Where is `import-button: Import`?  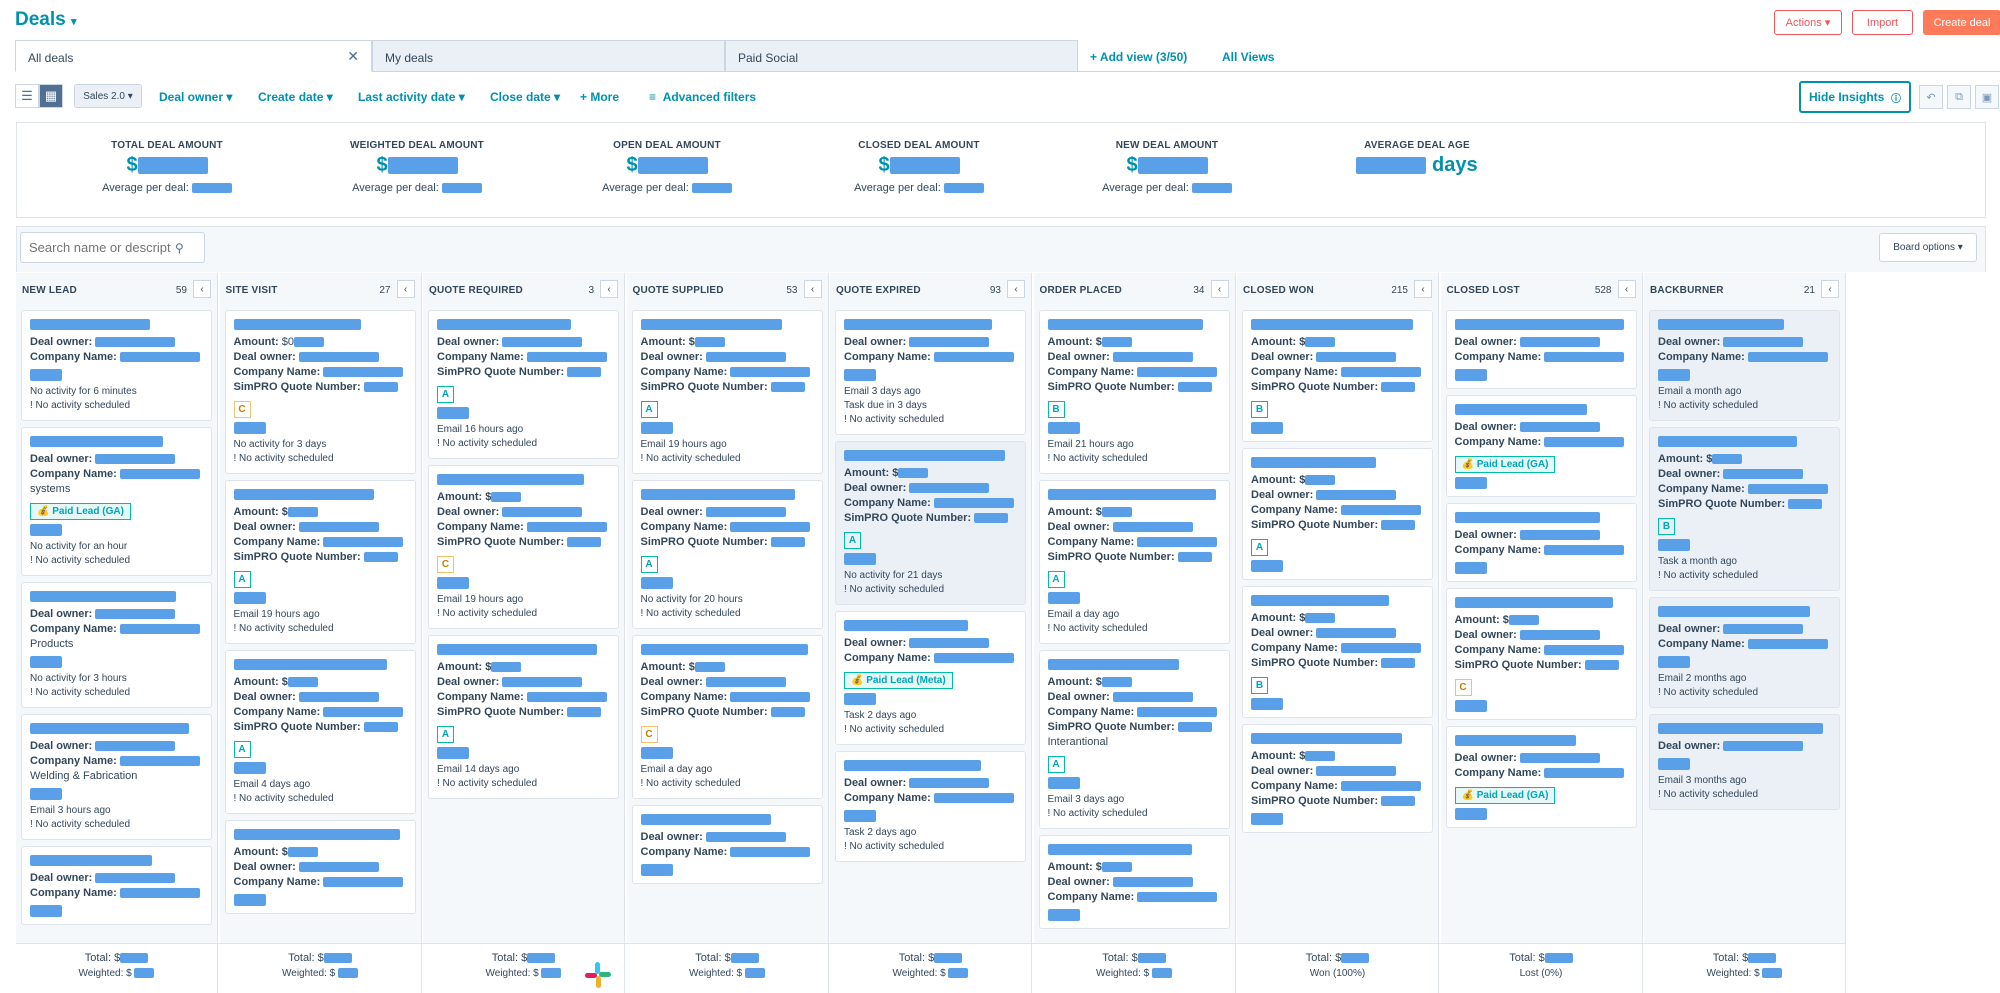 import-button: Import is located at coordinates (1882, 22).